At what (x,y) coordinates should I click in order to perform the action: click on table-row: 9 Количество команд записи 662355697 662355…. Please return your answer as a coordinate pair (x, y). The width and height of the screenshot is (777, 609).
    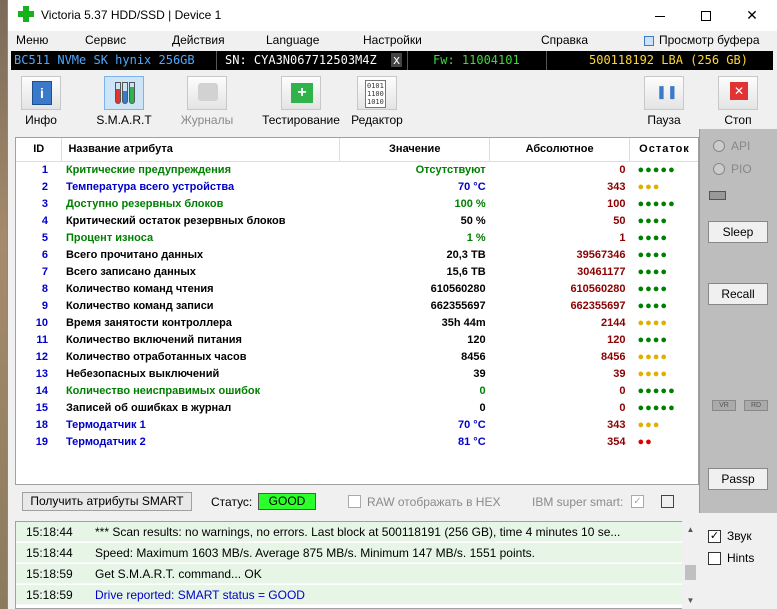
    Looking at the image, I should click on (357, 305).